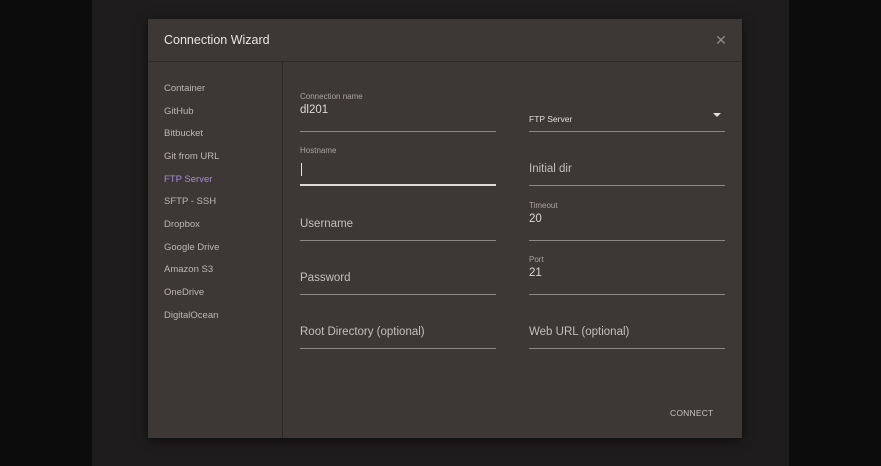 Image resolution: width=881 pixels, height=466 pixels. Describe the element at coordinates (627, 275) in the screenshot. I see `port-field: Port 21` at that location.